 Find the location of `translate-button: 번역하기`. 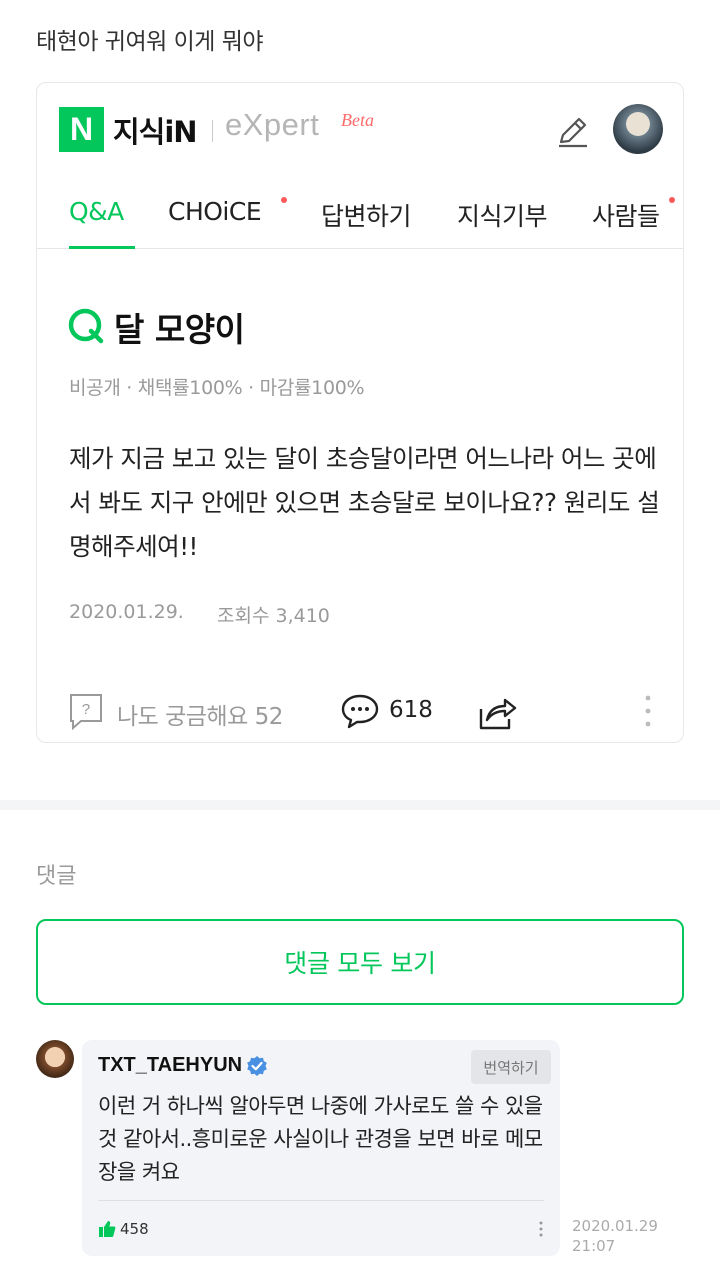

translate-button: 번역하기 is located at coordinates (511, 1067).